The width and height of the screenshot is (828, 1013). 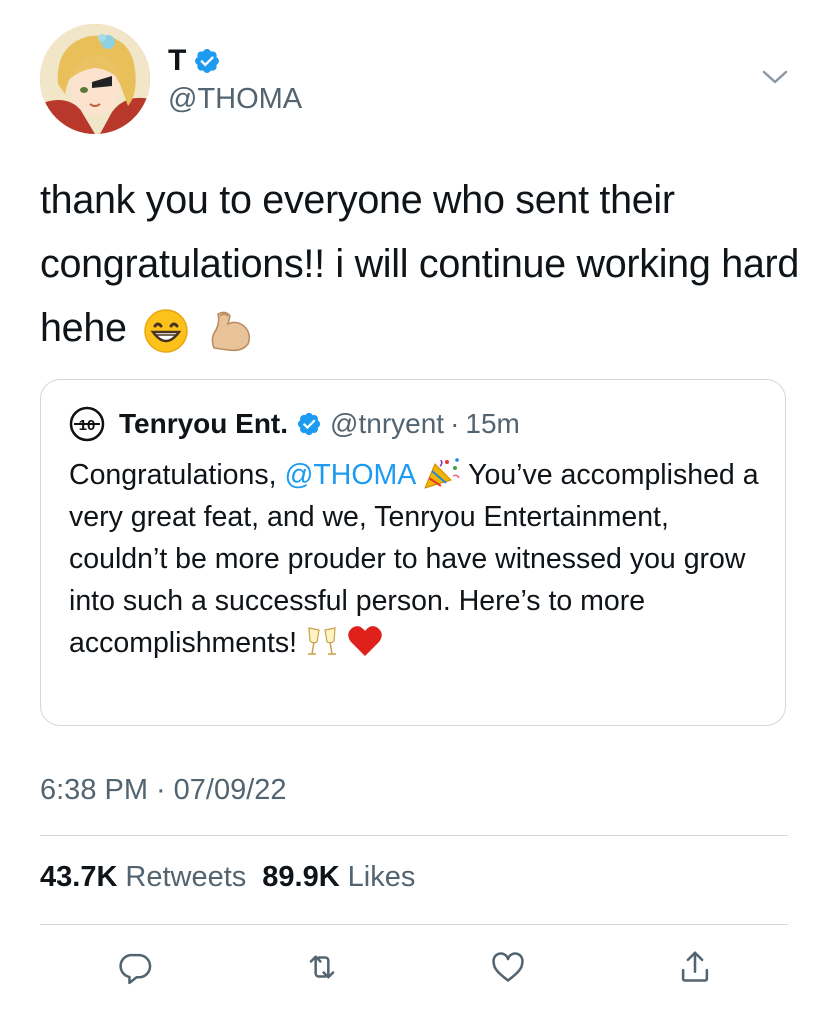 I want to click on retweet-button, so click(x=322, y=967).